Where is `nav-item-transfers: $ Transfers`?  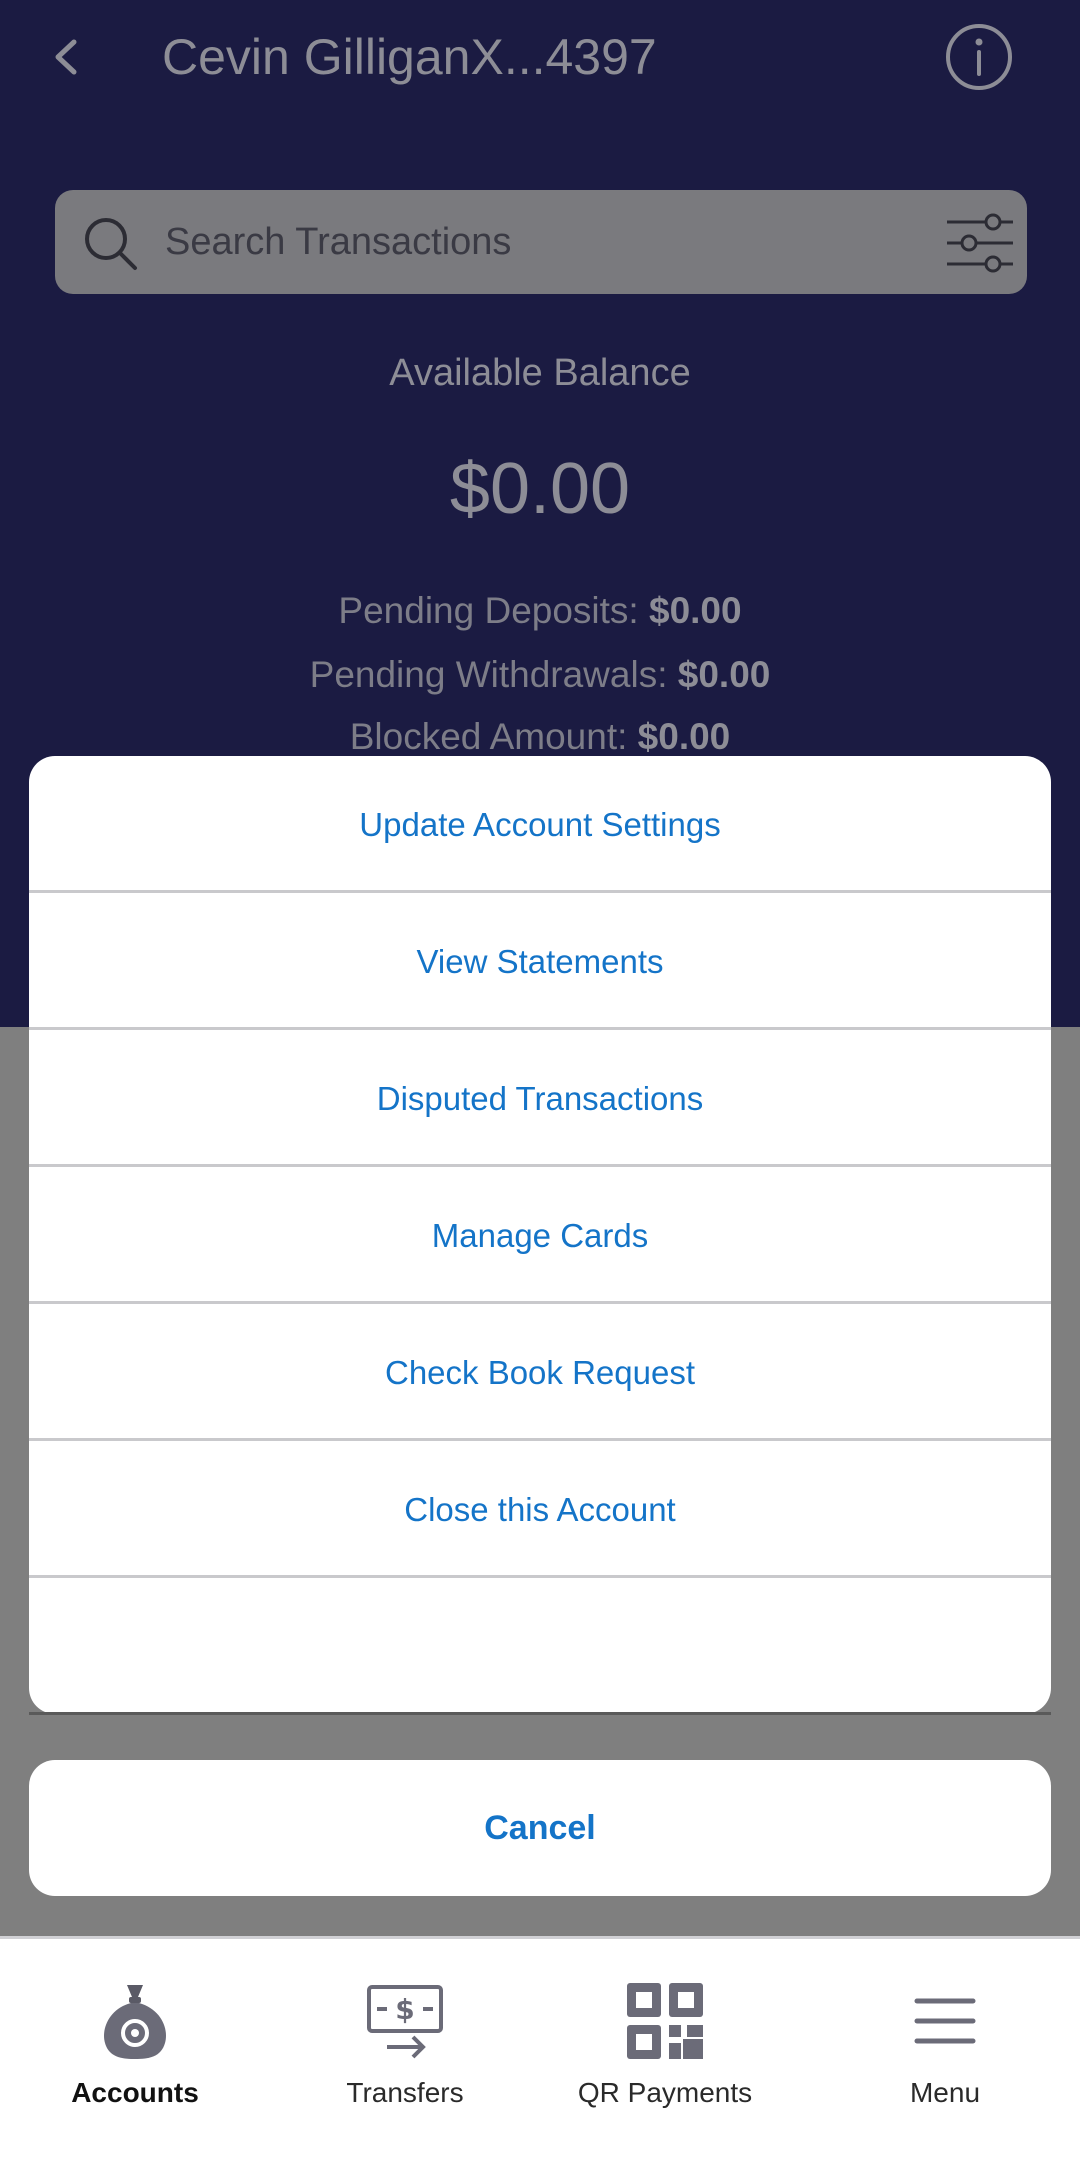 nav-item-transfers: $ Transfers is located at coordinates (405, 2053).